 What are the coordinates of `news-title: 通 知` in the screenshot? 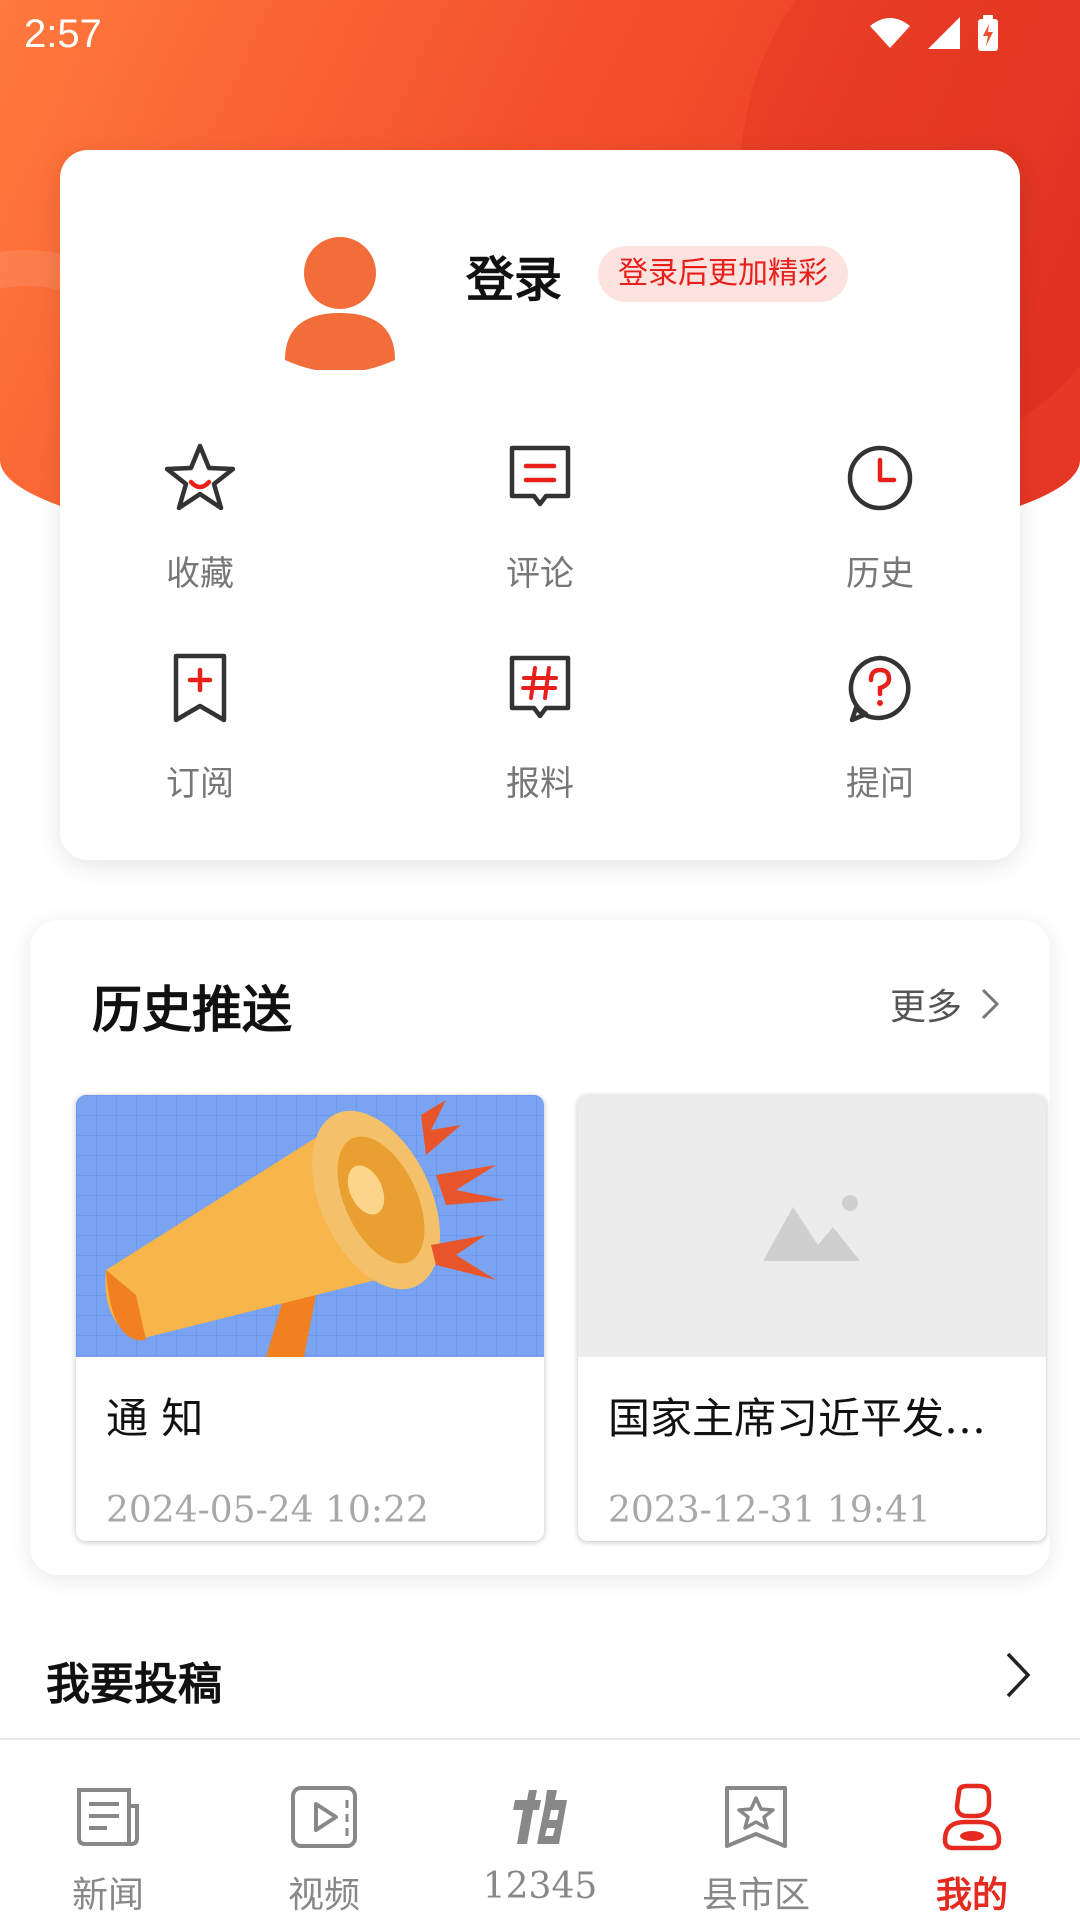 It's located at (155, 1418).